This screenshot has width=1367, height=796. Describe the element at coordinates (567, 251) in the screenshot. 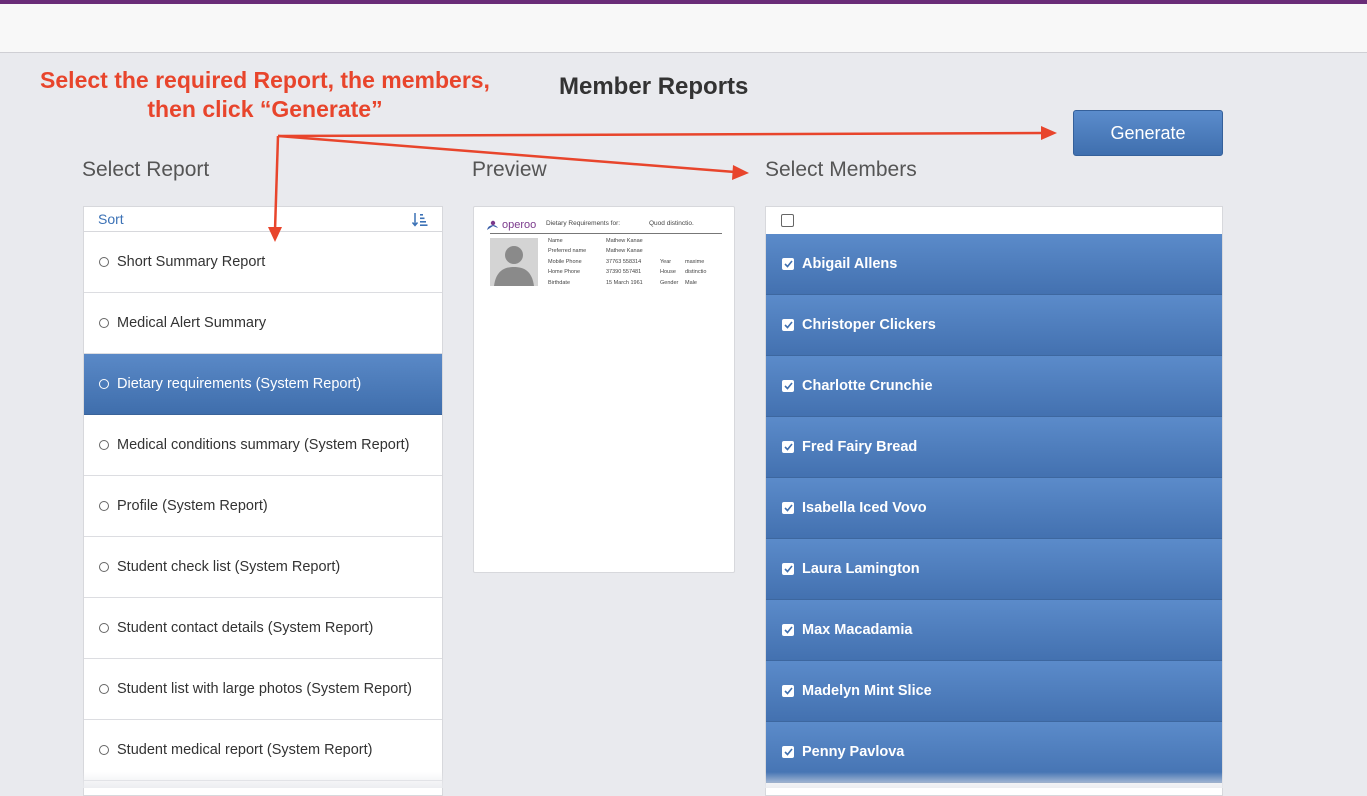

I see `preview-preferred-label: Preferred name` at that location.